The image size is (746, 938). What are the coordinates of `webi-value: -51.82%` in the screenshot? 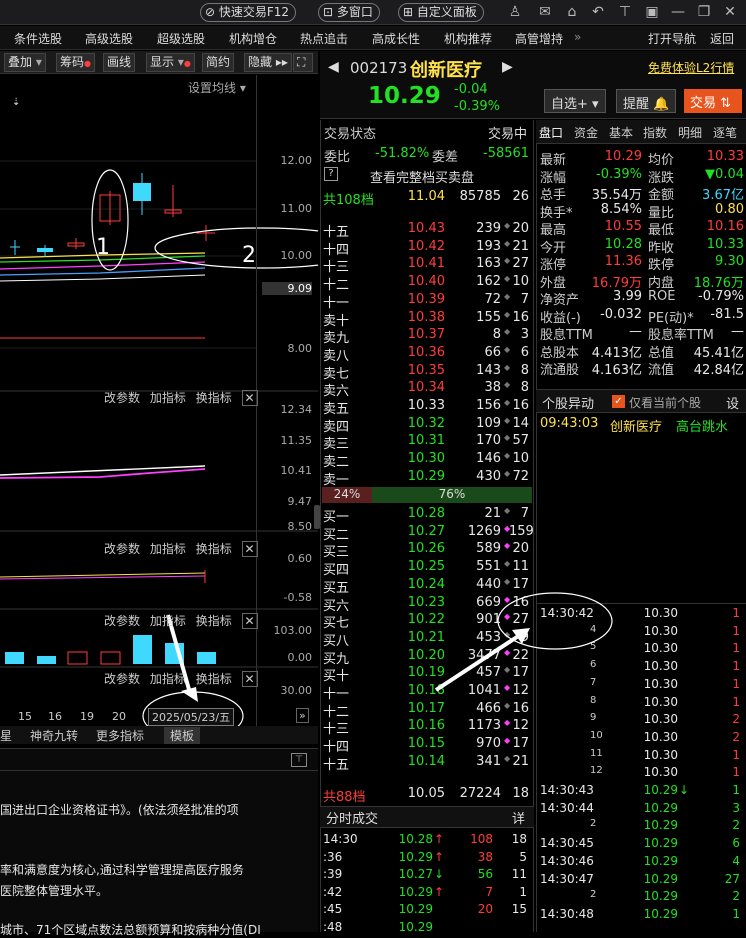 It's located at (402, 153).